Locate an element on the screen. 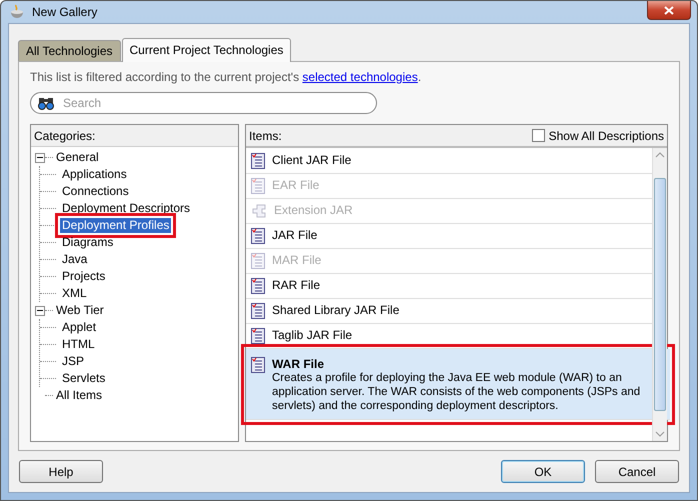  binoculars-icon is located at coordinates (46, 103).